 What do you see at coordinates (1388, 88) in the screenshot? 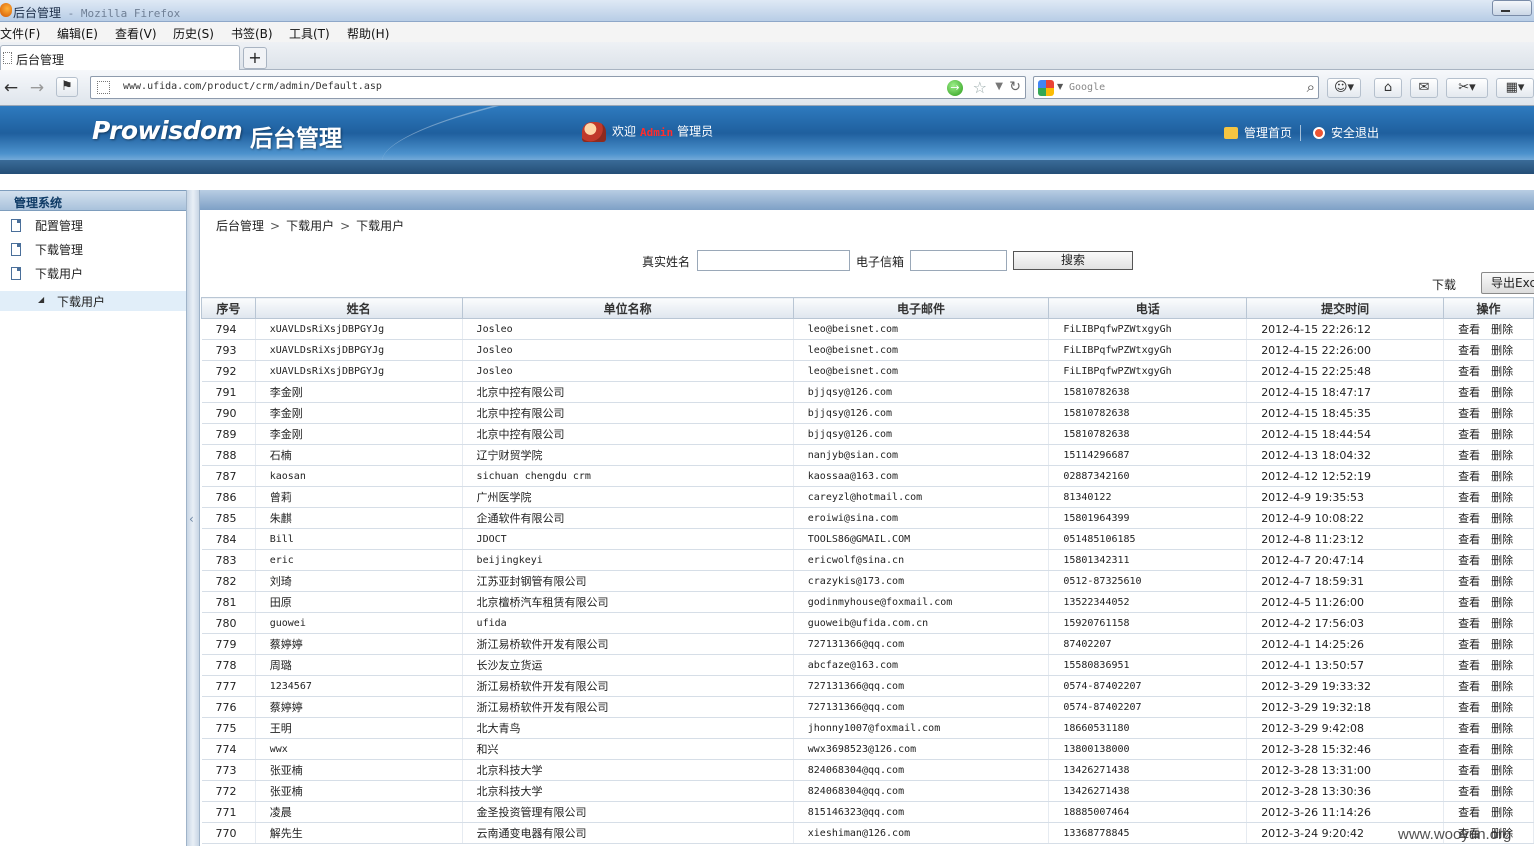
I see `home-icon: ⌂` at bounding box center [1388, 88].